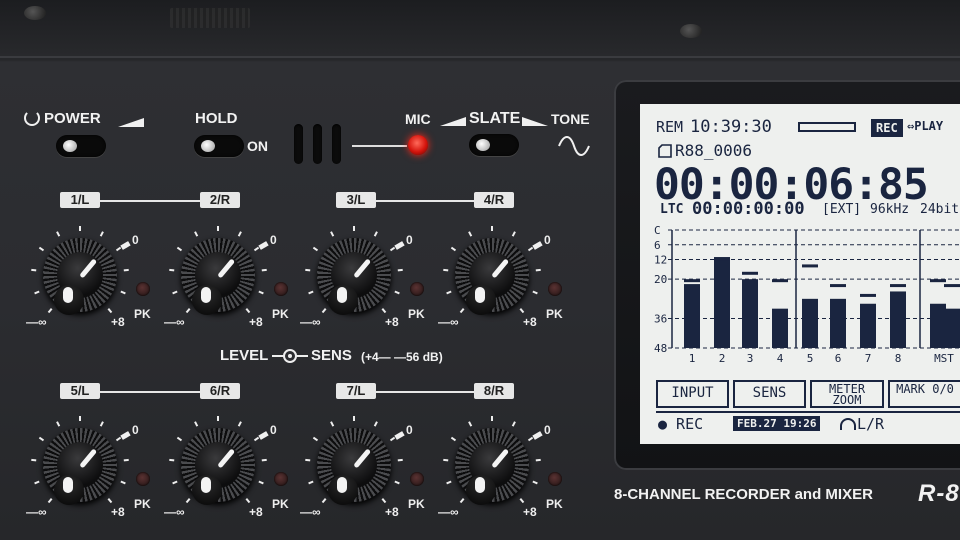  What do you see at coordinates (748, 209) in the screenshot?
I see `ltc-value: 00:00:00:00` at bounding box center [748, 209].